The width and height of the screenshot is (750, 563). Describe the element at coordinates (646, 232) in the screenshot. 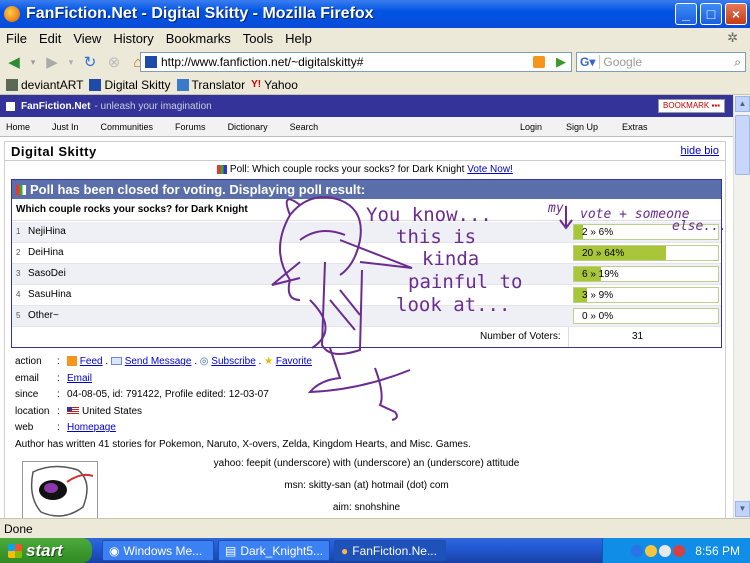

I see `poll-result-bar: 2 » 6%` at that location.